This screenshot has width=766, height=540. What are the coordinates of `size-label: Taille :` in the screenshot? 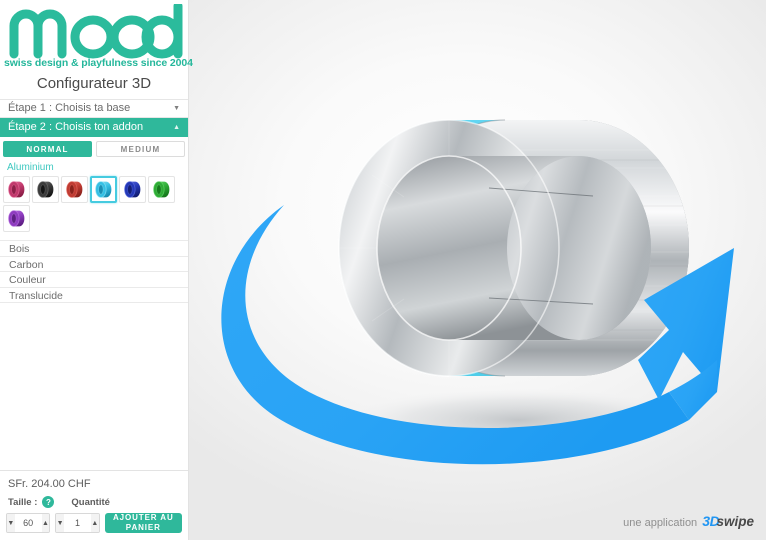 It's located at (23, 502).